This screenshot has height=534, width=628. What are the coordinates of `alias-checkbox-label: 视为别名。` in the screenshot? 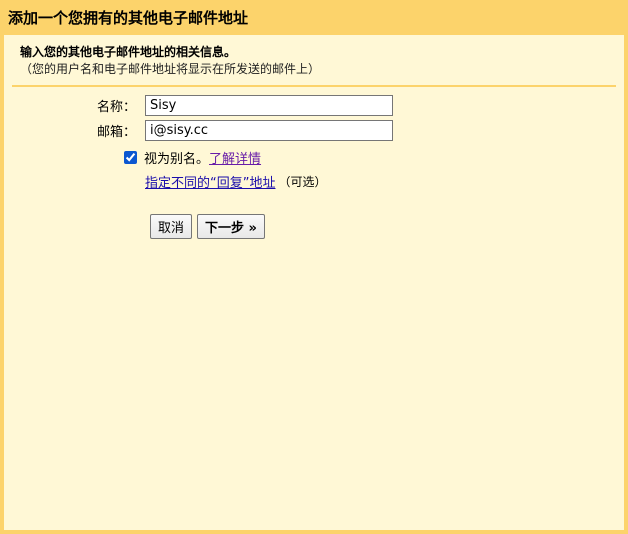 It's located at (177, 159).